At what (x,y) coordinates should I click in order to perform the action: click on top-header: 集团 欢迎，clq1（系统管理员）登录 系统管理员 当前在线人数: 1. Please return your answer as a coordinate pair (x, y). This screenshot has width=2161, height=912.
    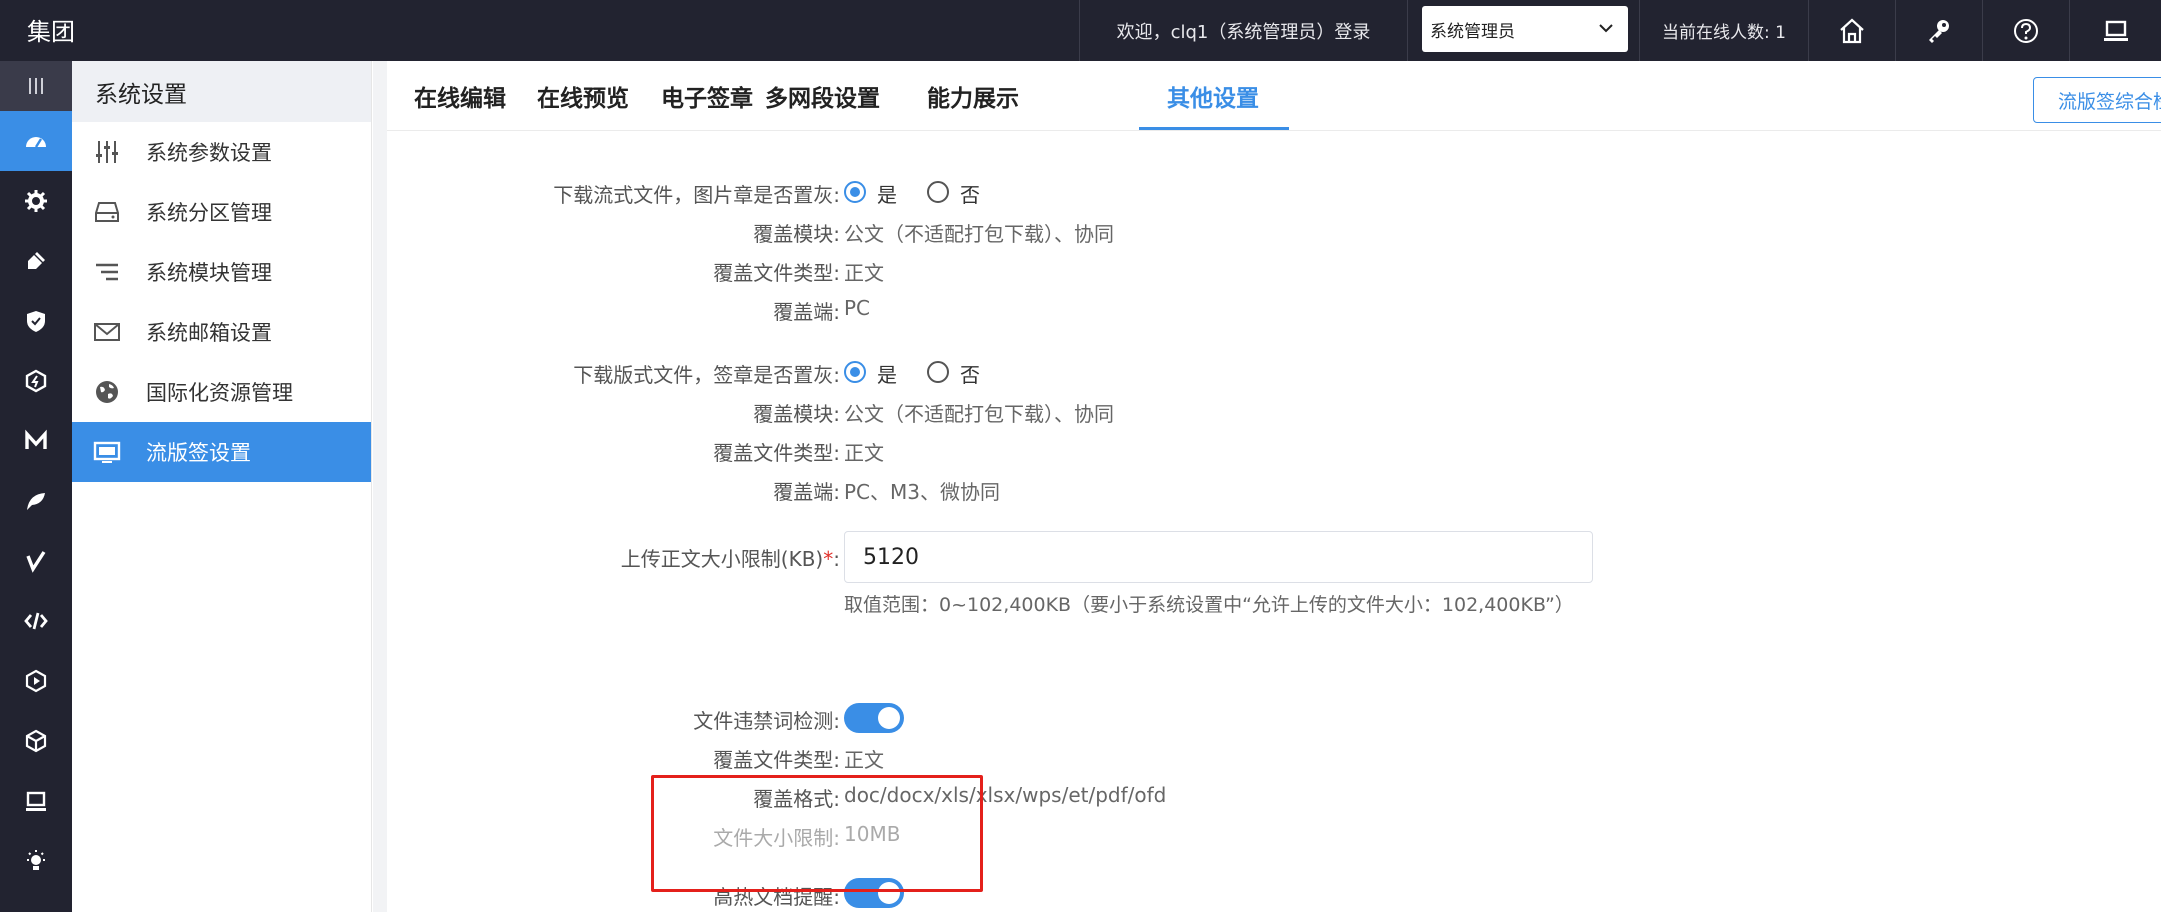
    Looking at the image, I should click on (1080, 30).